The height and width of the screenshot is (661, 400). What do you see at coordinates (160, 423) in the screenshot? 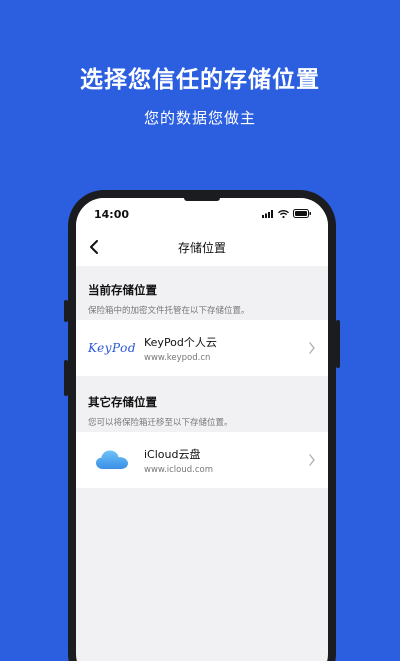
I see `other-storage-description: 您可以将保险箱迁移至以下存储位置。` at bounding box center [160, 423].